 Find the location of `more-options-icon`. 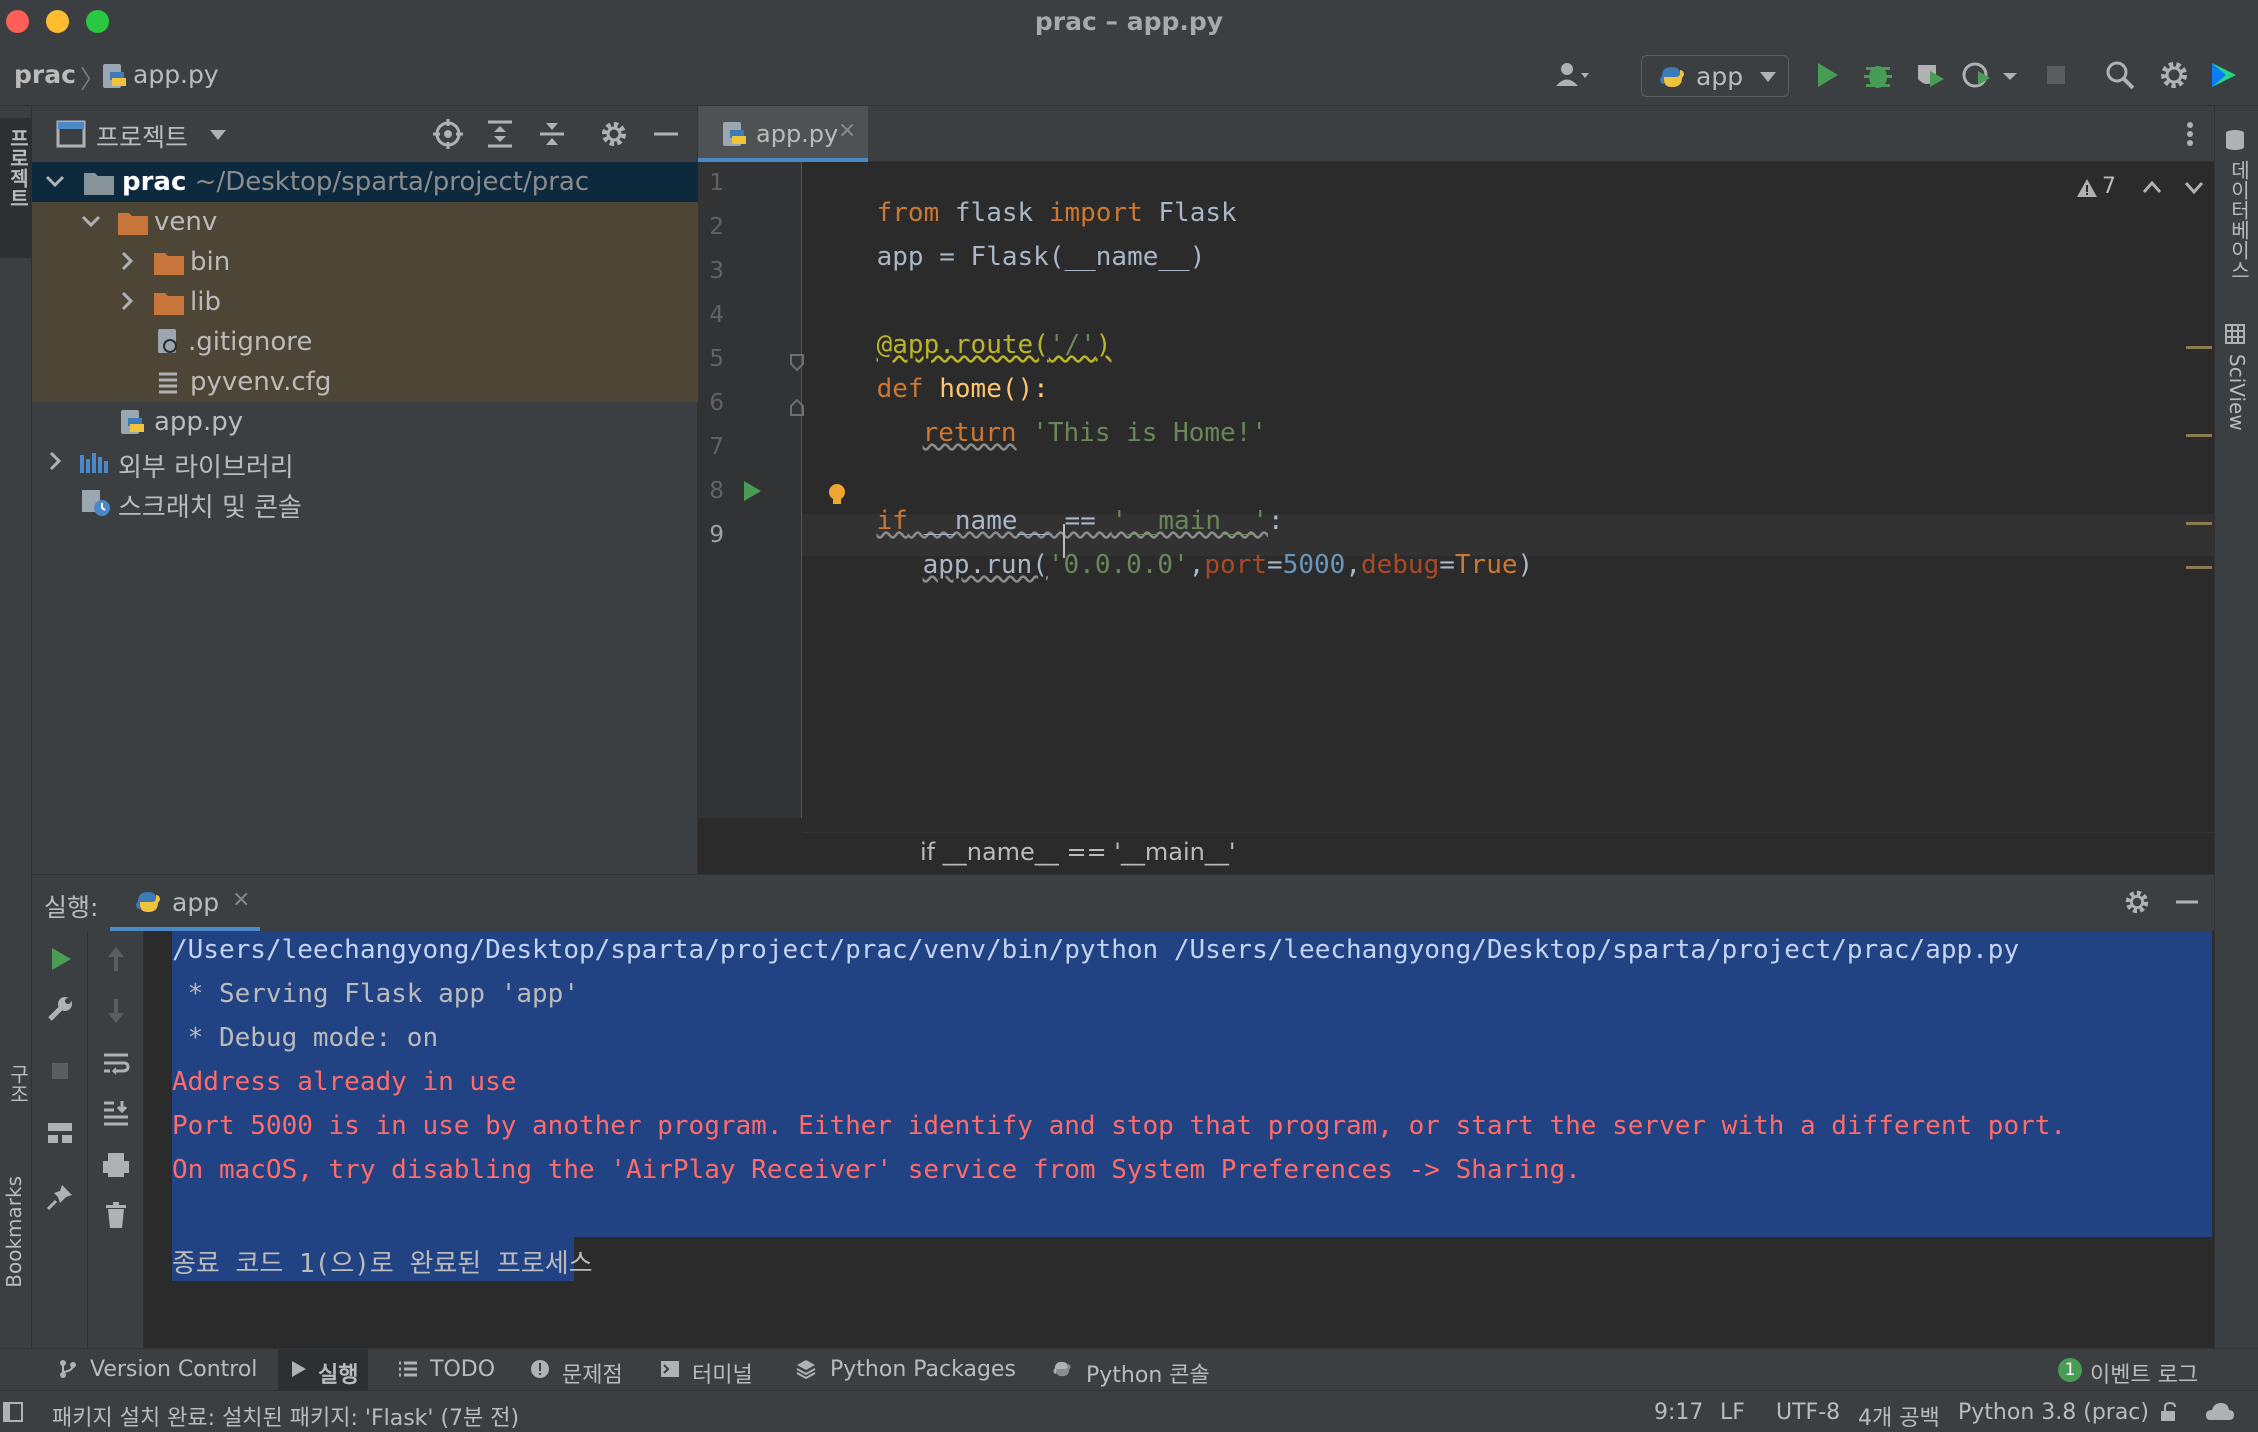

more-options-icon is located at coordinates (2190, 134).